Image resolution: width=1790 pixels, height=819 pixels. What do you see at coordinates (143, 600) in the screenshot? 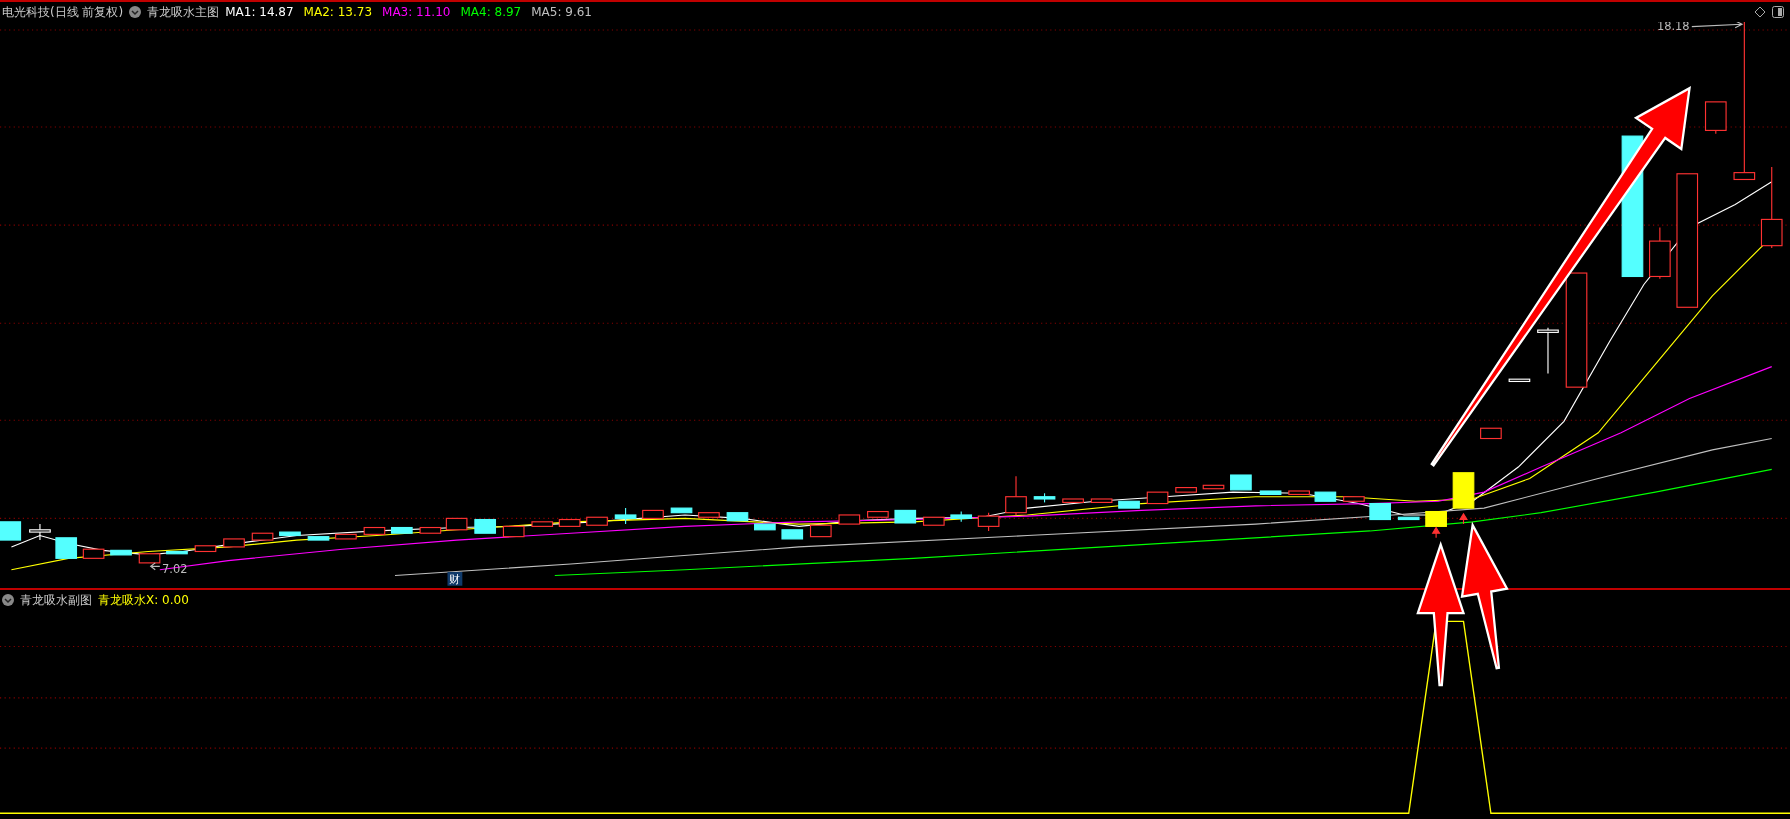
I see `indicator-value: 青龙吸水X: 0.00` at bounding box center [143, 600].